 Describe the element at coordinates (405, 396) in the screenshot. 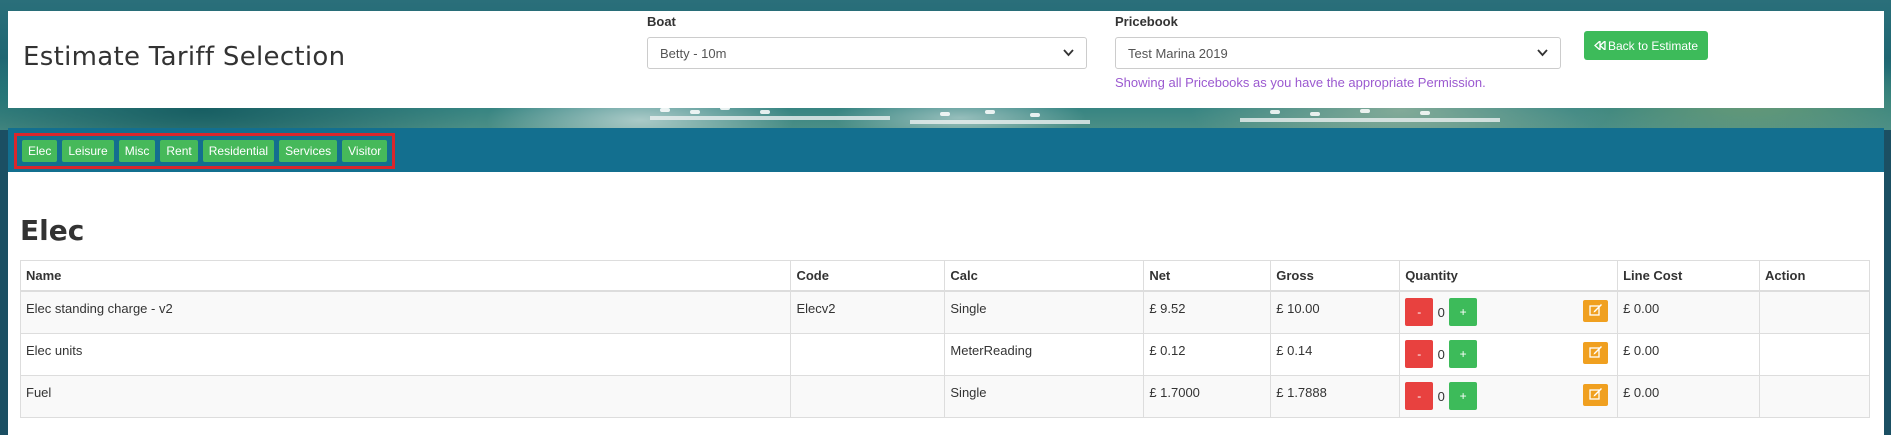

I see `cell-name: Fuel` at that location.